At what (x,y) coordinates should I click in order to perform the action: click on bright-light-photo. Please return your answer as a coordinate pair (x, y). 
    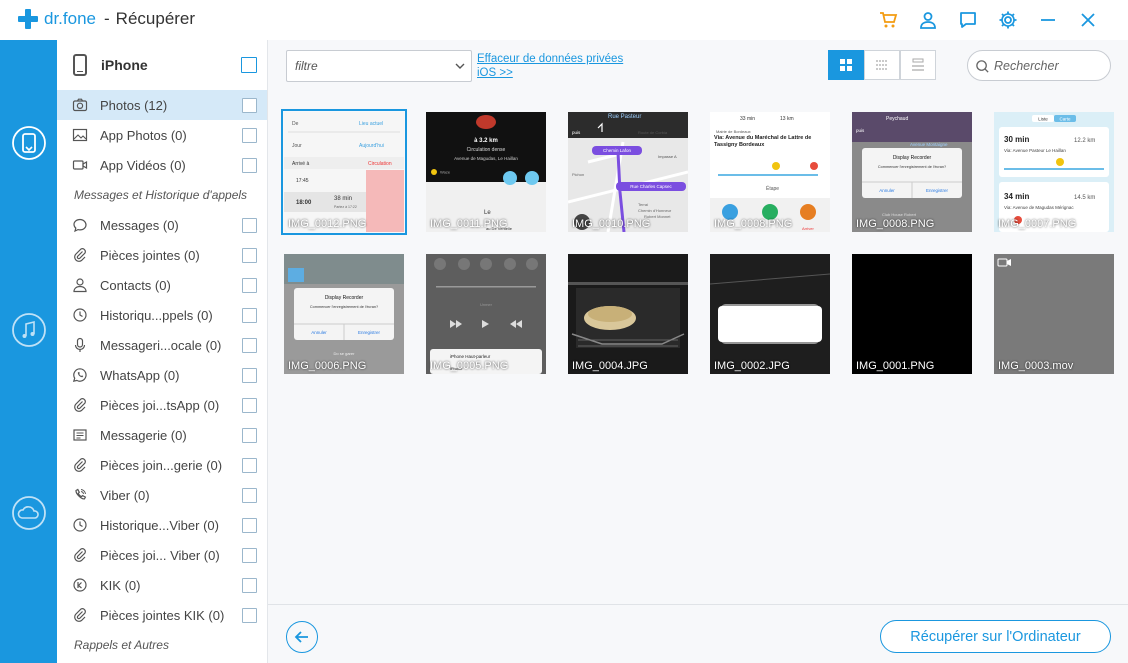
    Looking at the image, I should click on (770, 314).